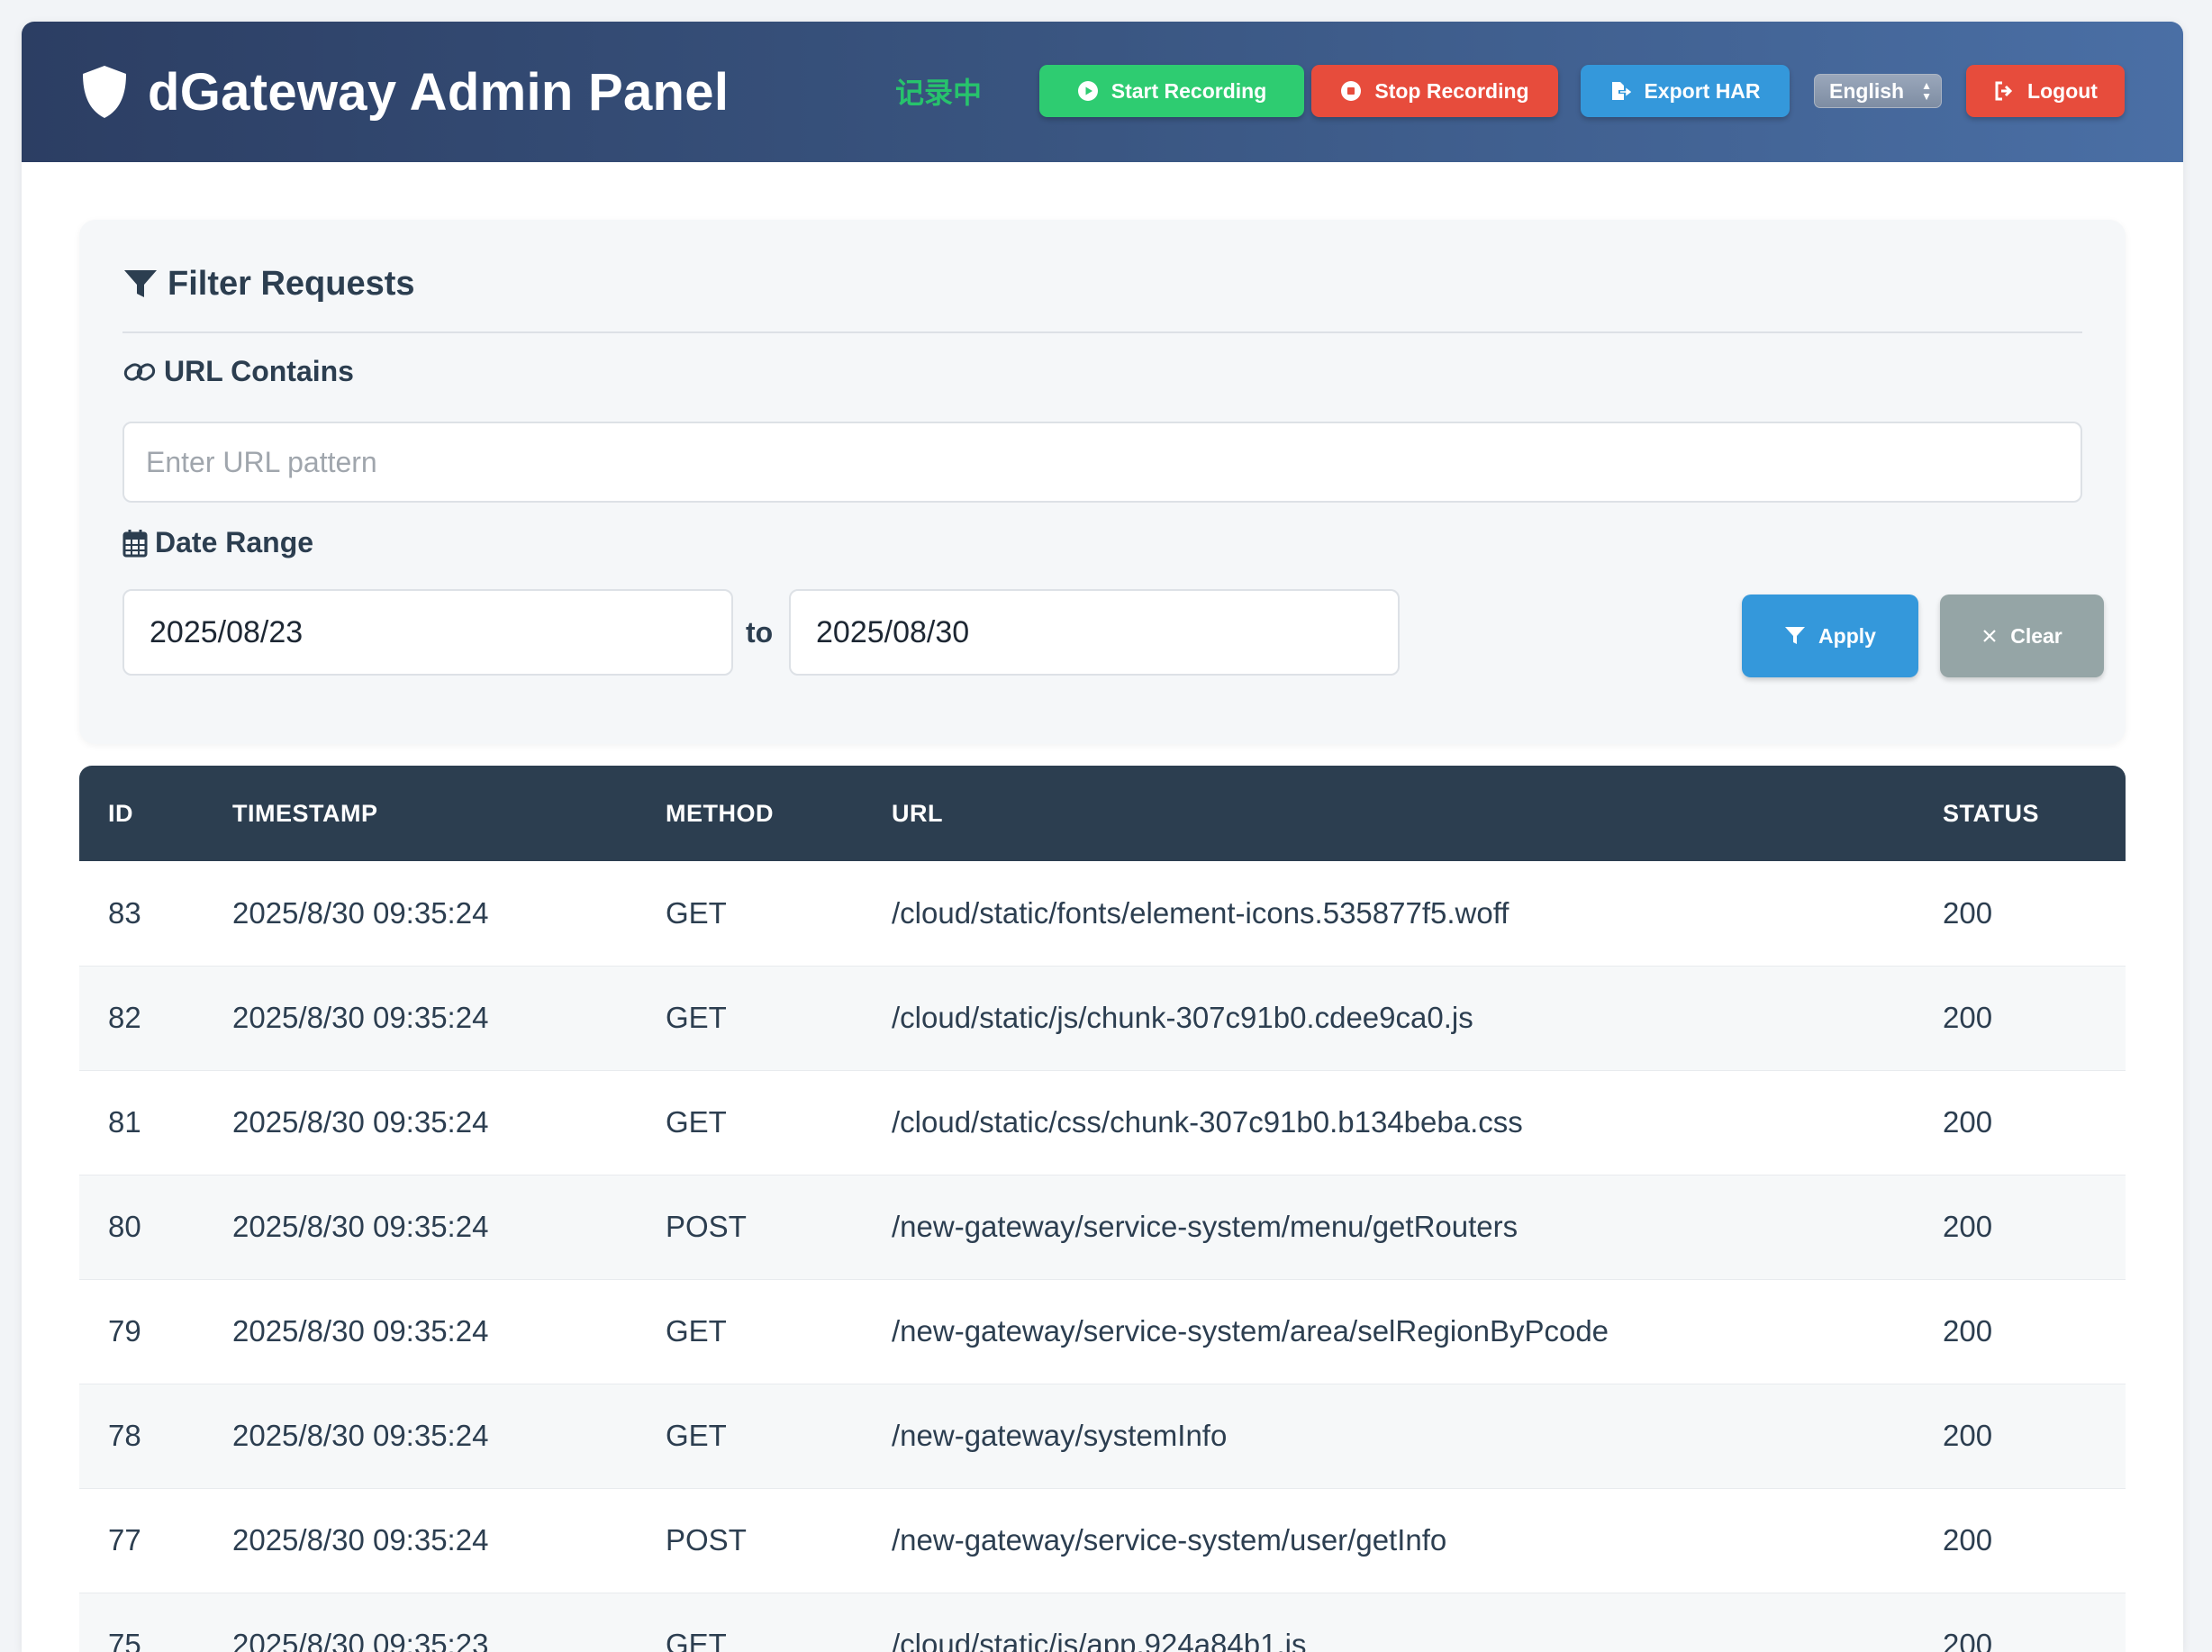 Image resolution: width=2212 pixels, height=1652 pixels. I want to click on play-circle-icon, so click(1087, 91).